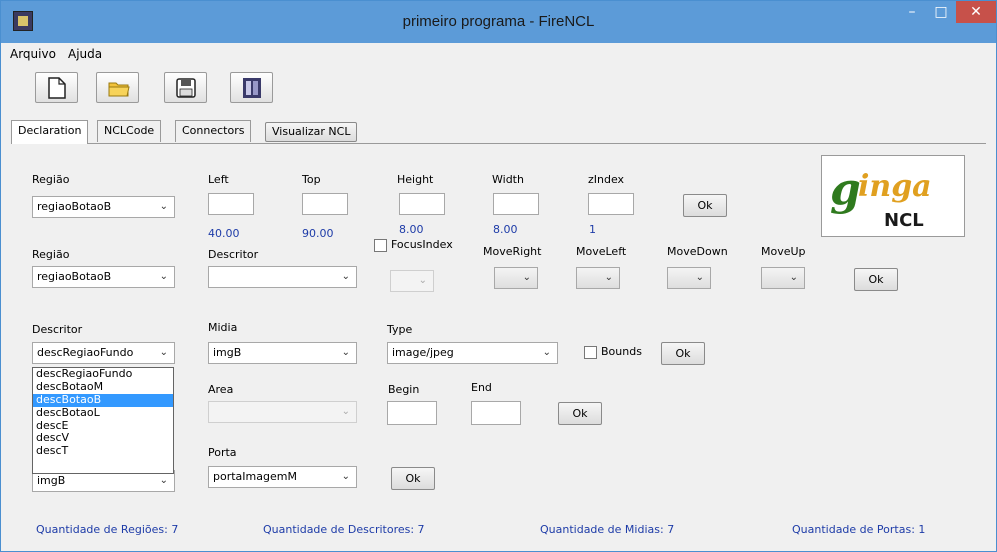 The height and width of the screenshot is (552, 997). I want to click on midias-count: Quantidade de Midias: 7, so click(607, 529).